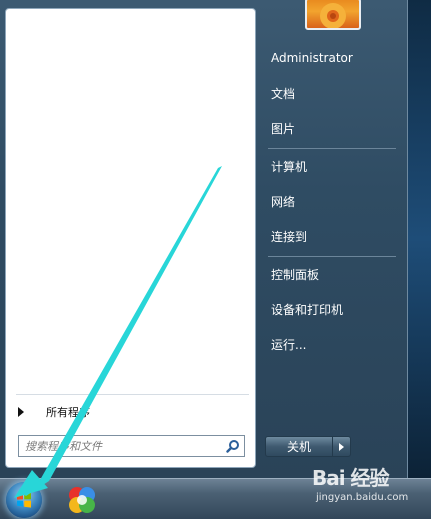 Image resolution: width=431 pixels, height=519 pixels. Describe the element at coordinates (329, 236) in the screenshot. I see `menu-item-connect-to: 连接到` at that location.